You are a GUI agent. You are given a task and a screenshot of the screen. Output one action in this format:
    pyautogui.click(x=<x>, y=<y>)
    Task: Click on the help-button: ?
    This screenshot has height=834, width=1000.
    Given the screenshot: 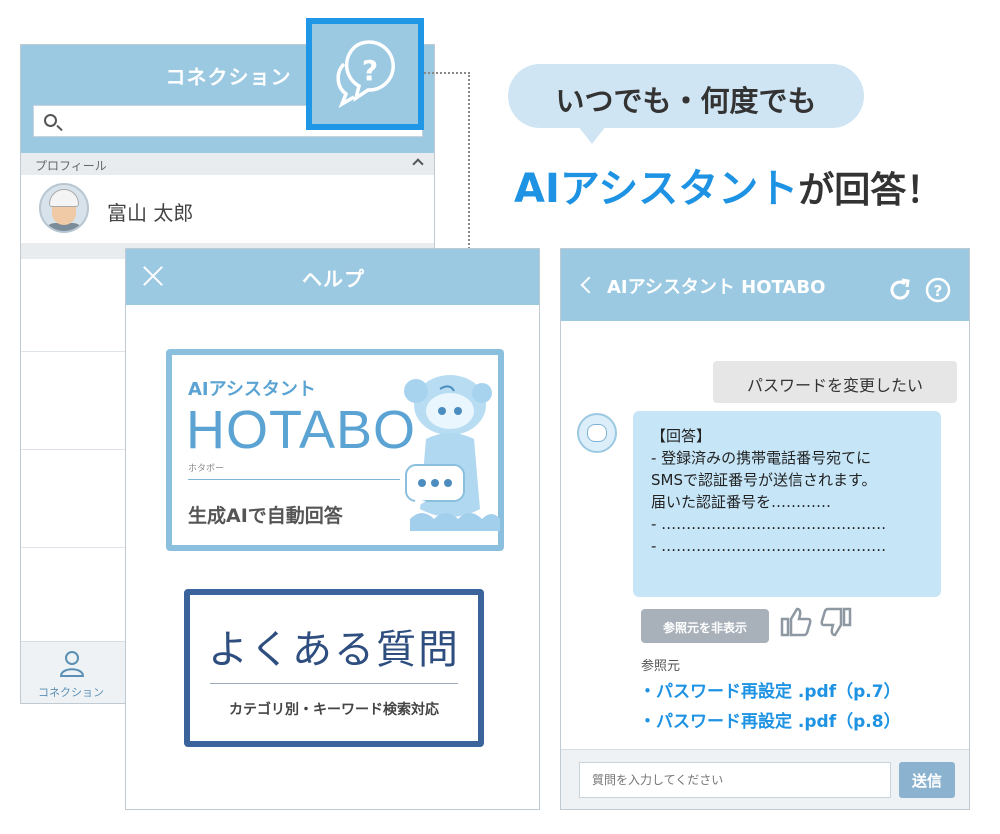 What is the action you would take?
    pyautogui.click(x=365, y=74)
    